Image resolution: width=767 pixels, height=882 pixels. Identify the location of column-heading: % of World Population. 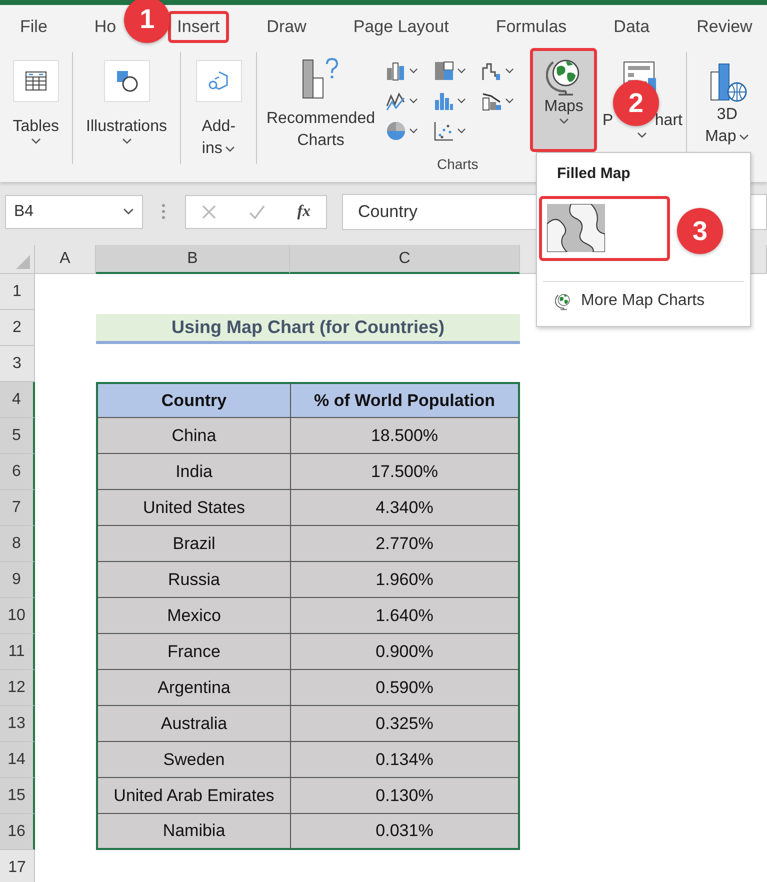
(405, 400).